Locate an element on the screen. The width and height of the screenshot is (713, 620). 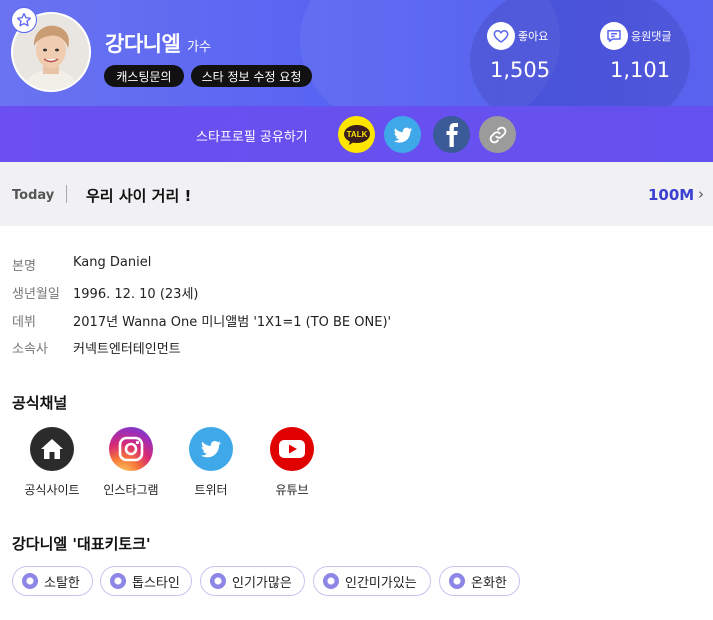
keyword-tag: 소탈한 is located at coordinates (52, 581).